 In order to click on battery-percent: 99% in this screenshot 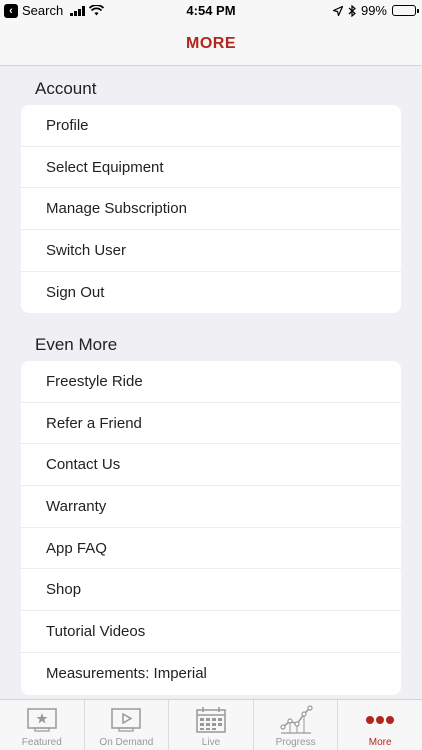, I will do `click(373, 10)`.